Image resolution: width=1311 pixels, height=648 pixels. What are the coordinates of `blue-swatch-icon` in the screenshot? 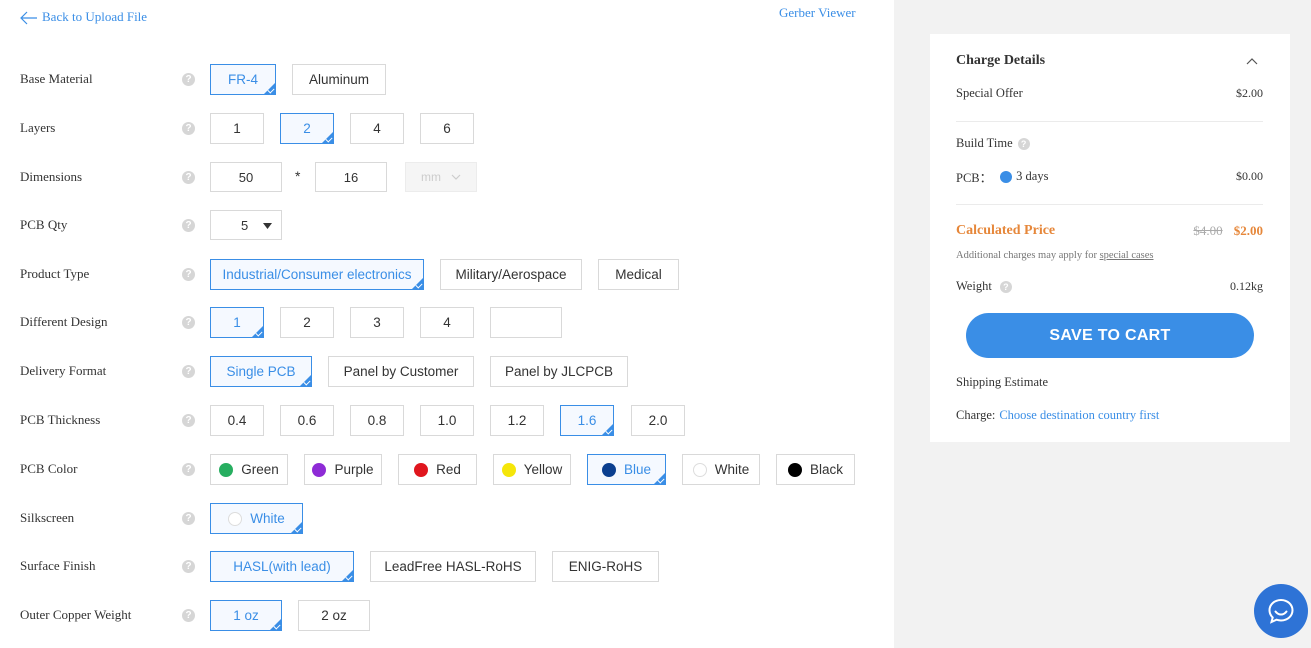 It's located at (608, 469).